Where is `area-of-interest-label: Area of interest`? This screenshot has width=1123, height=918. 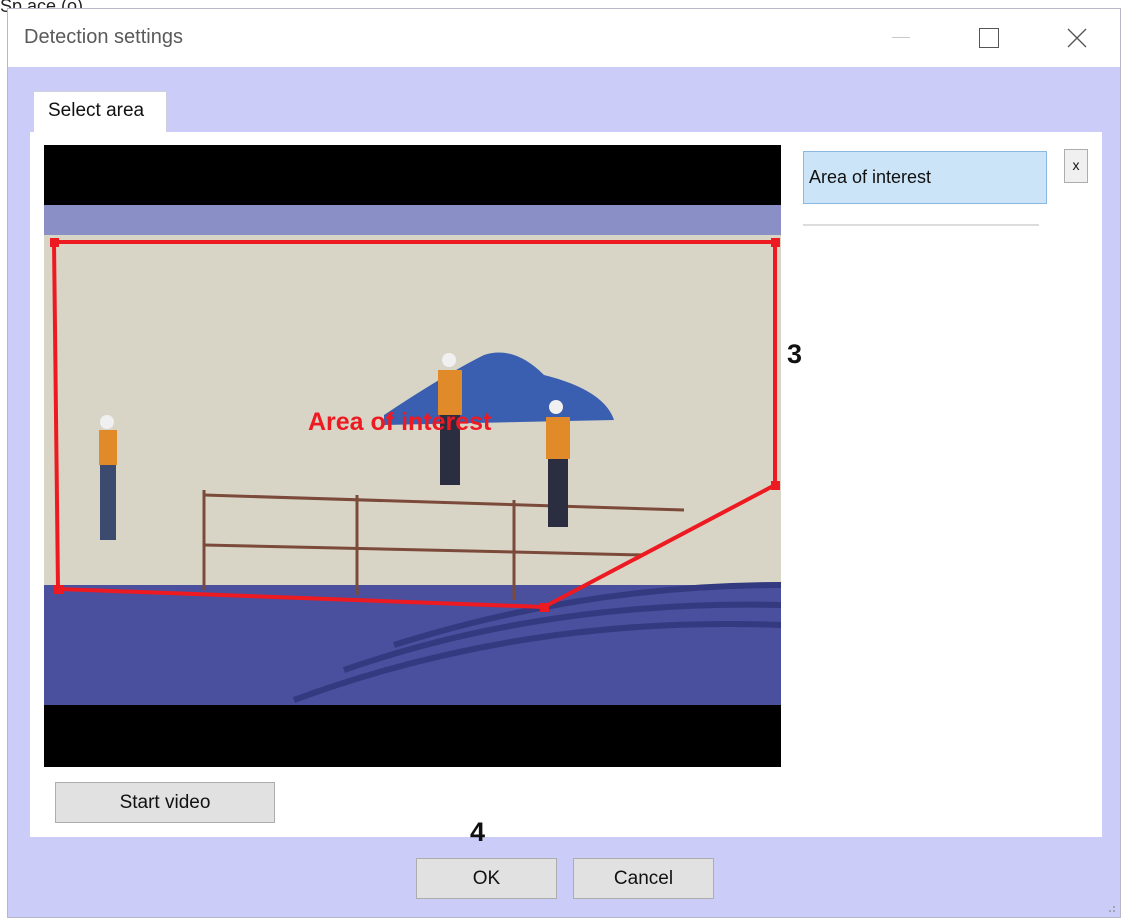
area-of-interest-label: Area of interest is located at coordinates (400, 422).